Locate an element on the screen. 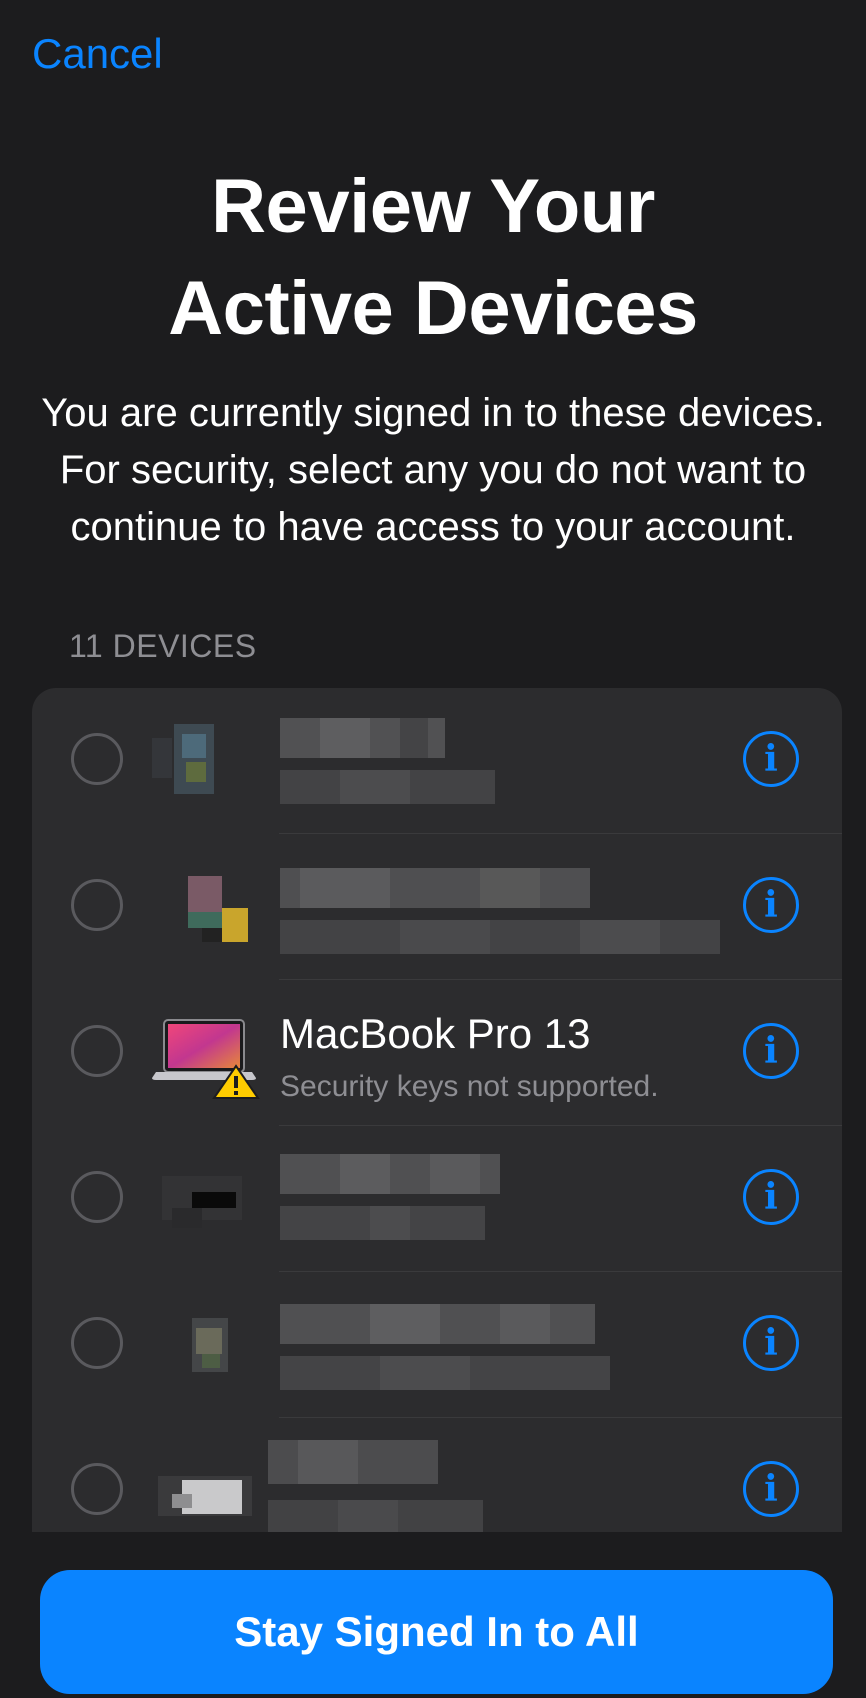  device-name: MacBook Pro 13 is located at coordinates (435, 1033).